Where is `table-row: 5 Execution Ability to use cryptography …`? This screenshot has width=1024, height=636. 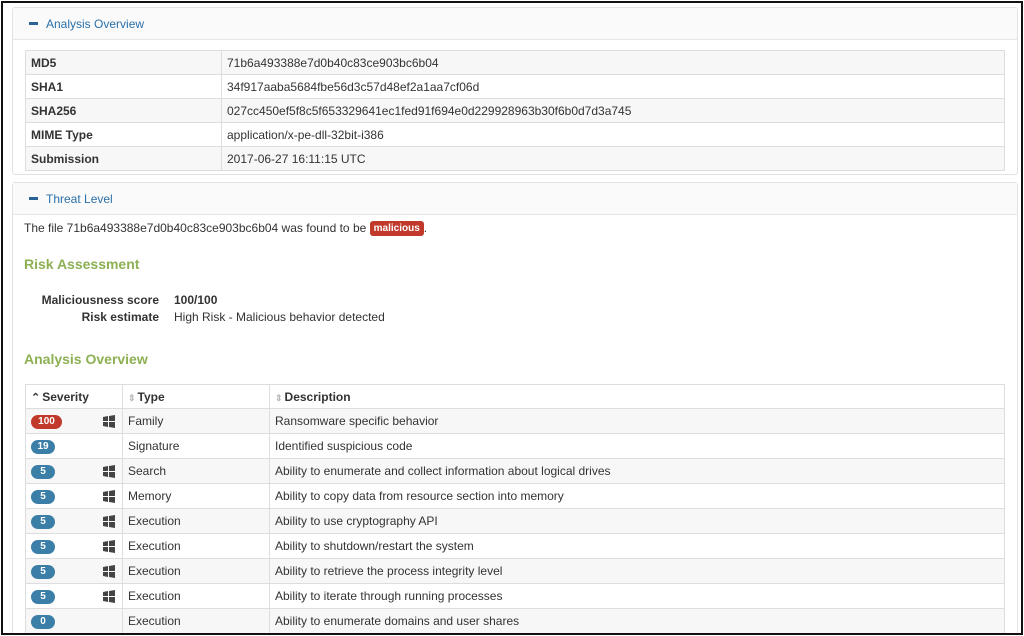 table-row: 5 Execution Ability to use cryptography … is located at coordinates (515, 521).